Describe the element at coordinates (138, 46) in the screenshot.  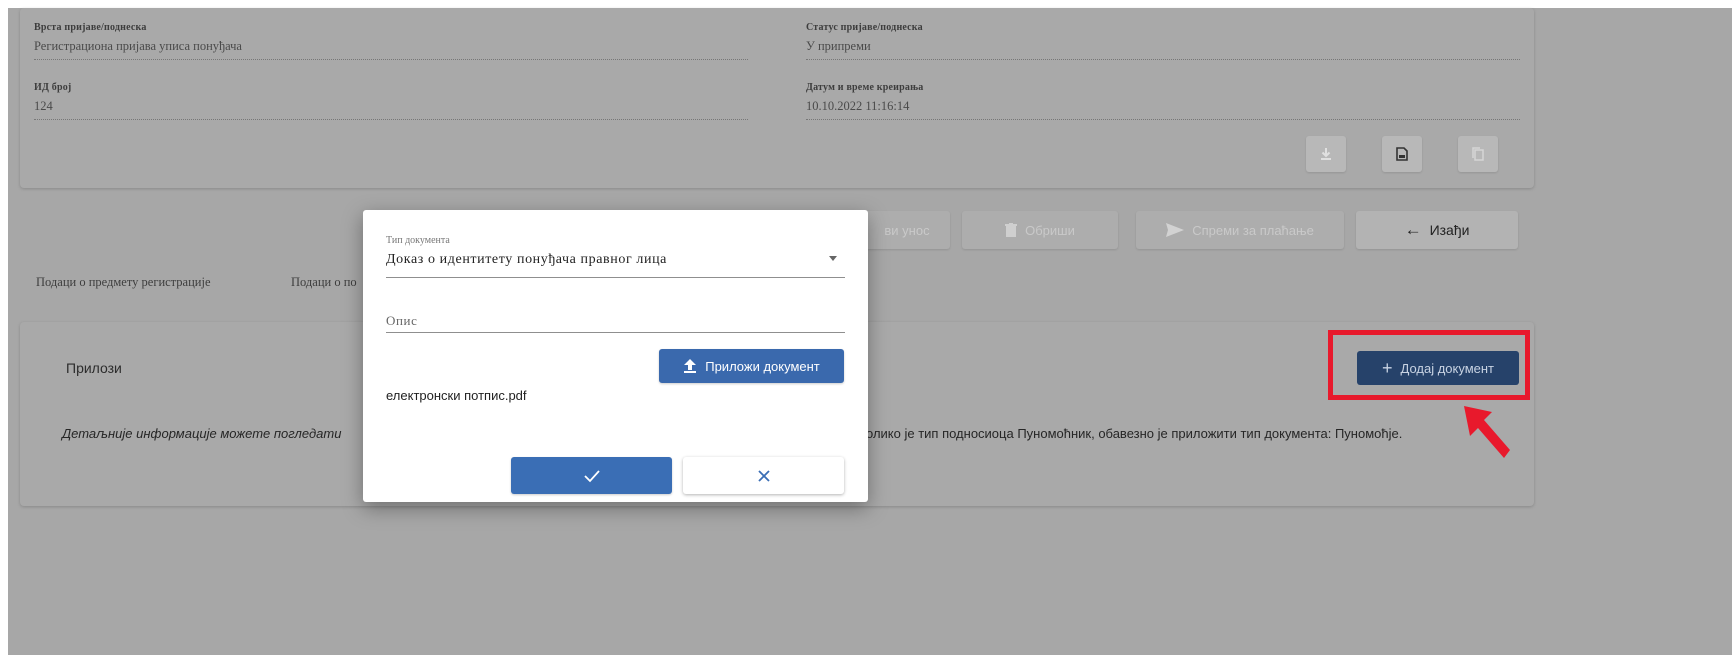
I see `request-type-value: Регистрациона пријава уписа понуђача` at that location.